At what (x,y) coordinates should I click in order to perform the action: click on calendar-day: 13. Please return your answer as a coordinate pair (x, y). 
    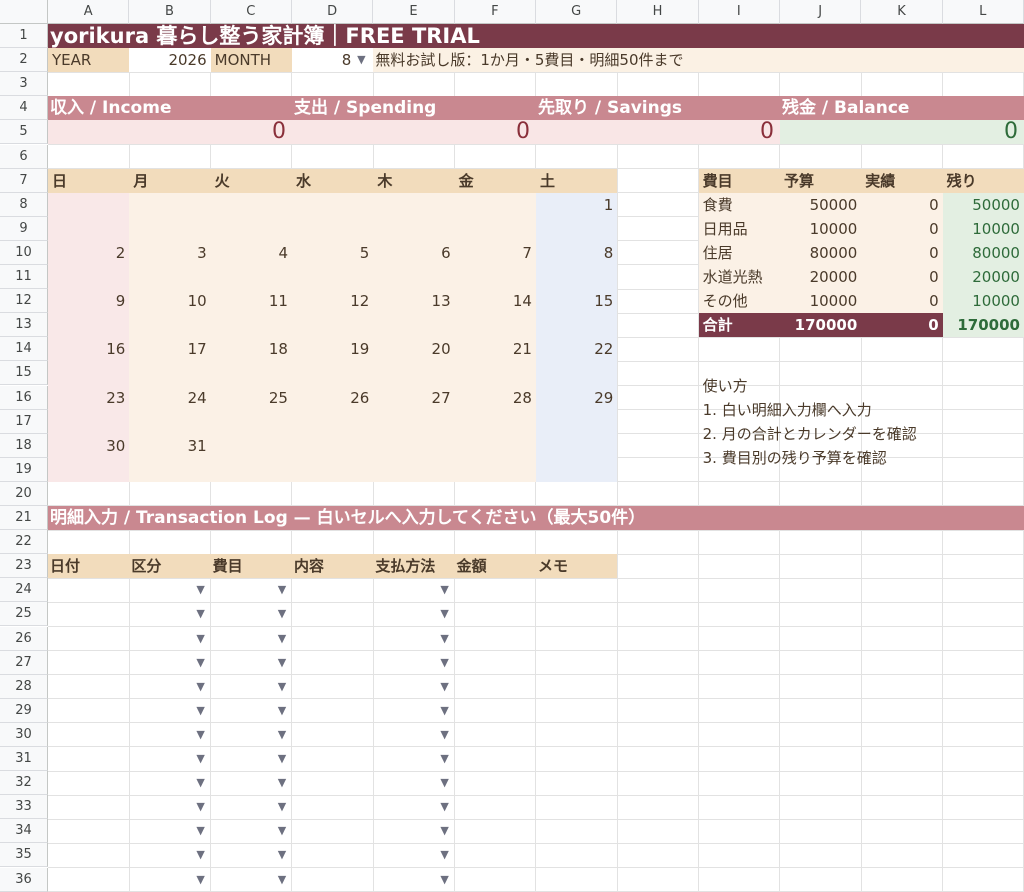
    Looking at the image, I should click on (412, 301).